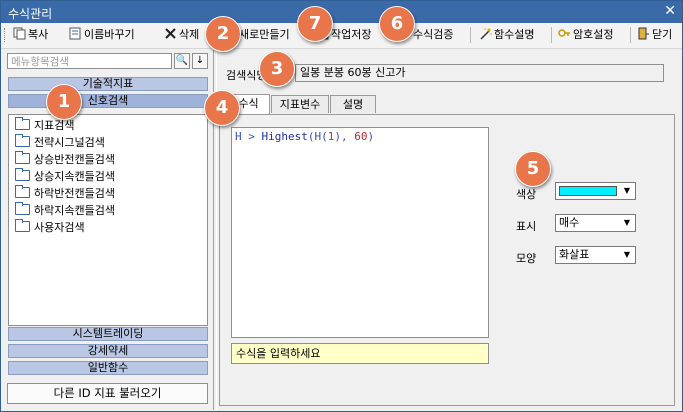 This screenshot has width=683, height=412. What do you see at coordinates (108, 84) in the screenshot?
I see `category-technical-indicators: 기술적지표` at bounding box center [108, 84].